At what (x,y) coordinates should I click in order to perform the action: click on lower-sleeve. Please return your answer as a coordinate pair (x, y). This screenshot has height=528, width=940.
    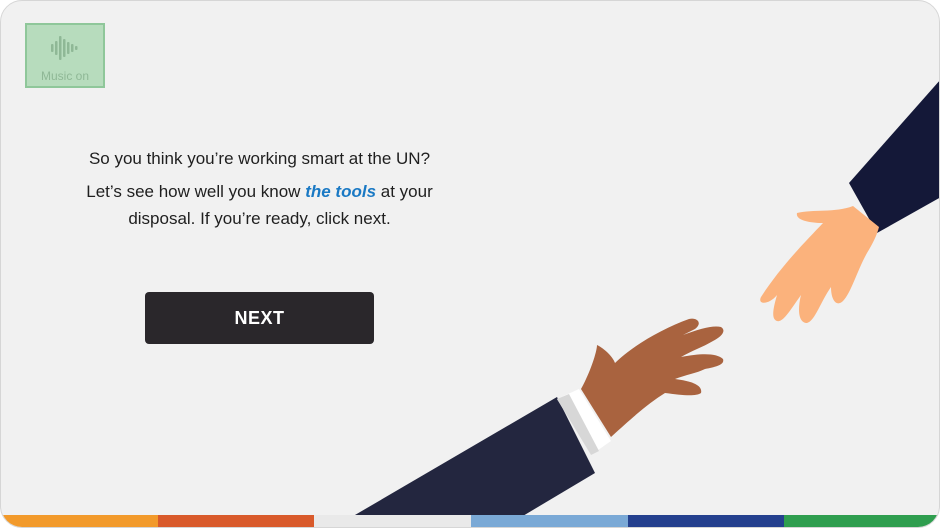
    Looking at the image, I should click on (464, 462).